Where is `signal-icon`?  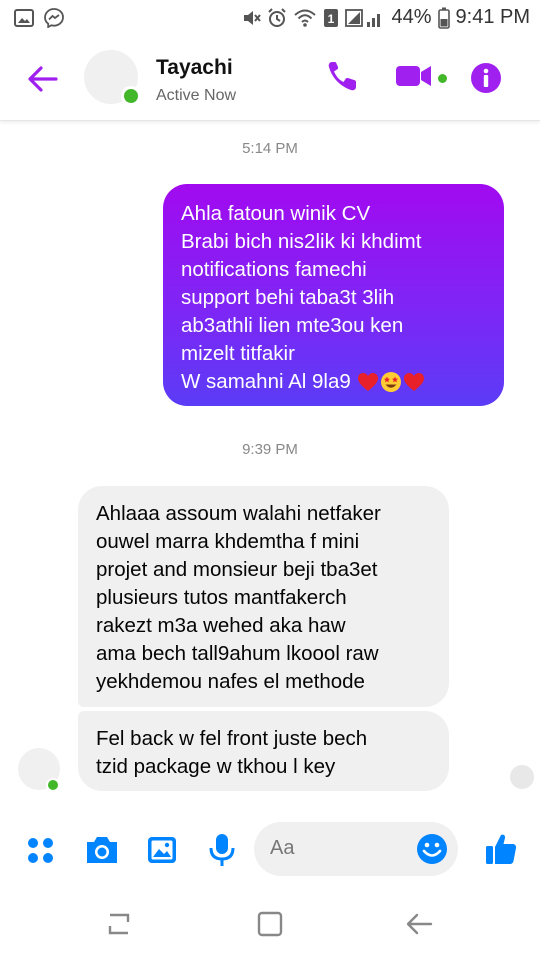
signal-icon is located at coordinates (363, 17).